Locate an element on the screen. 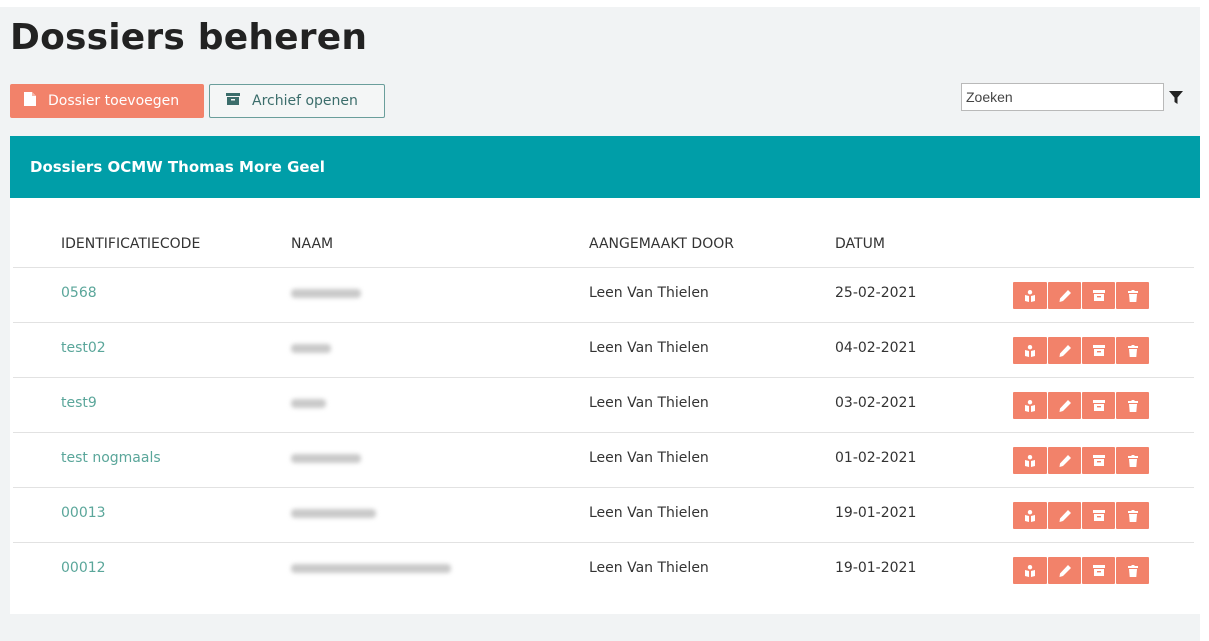 This screenshot has width=1209, height=641. dossier-date: 04-02-2021 is located at coordinates (876, 348).